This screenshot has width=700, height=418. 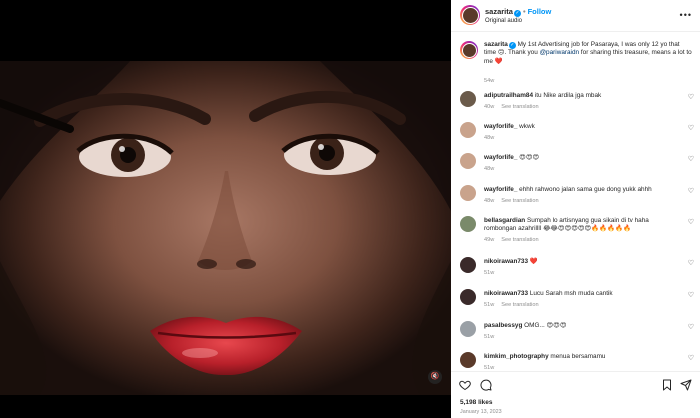 I want to click on comment-meta: 51w See translation, so click(x=511, y=305).